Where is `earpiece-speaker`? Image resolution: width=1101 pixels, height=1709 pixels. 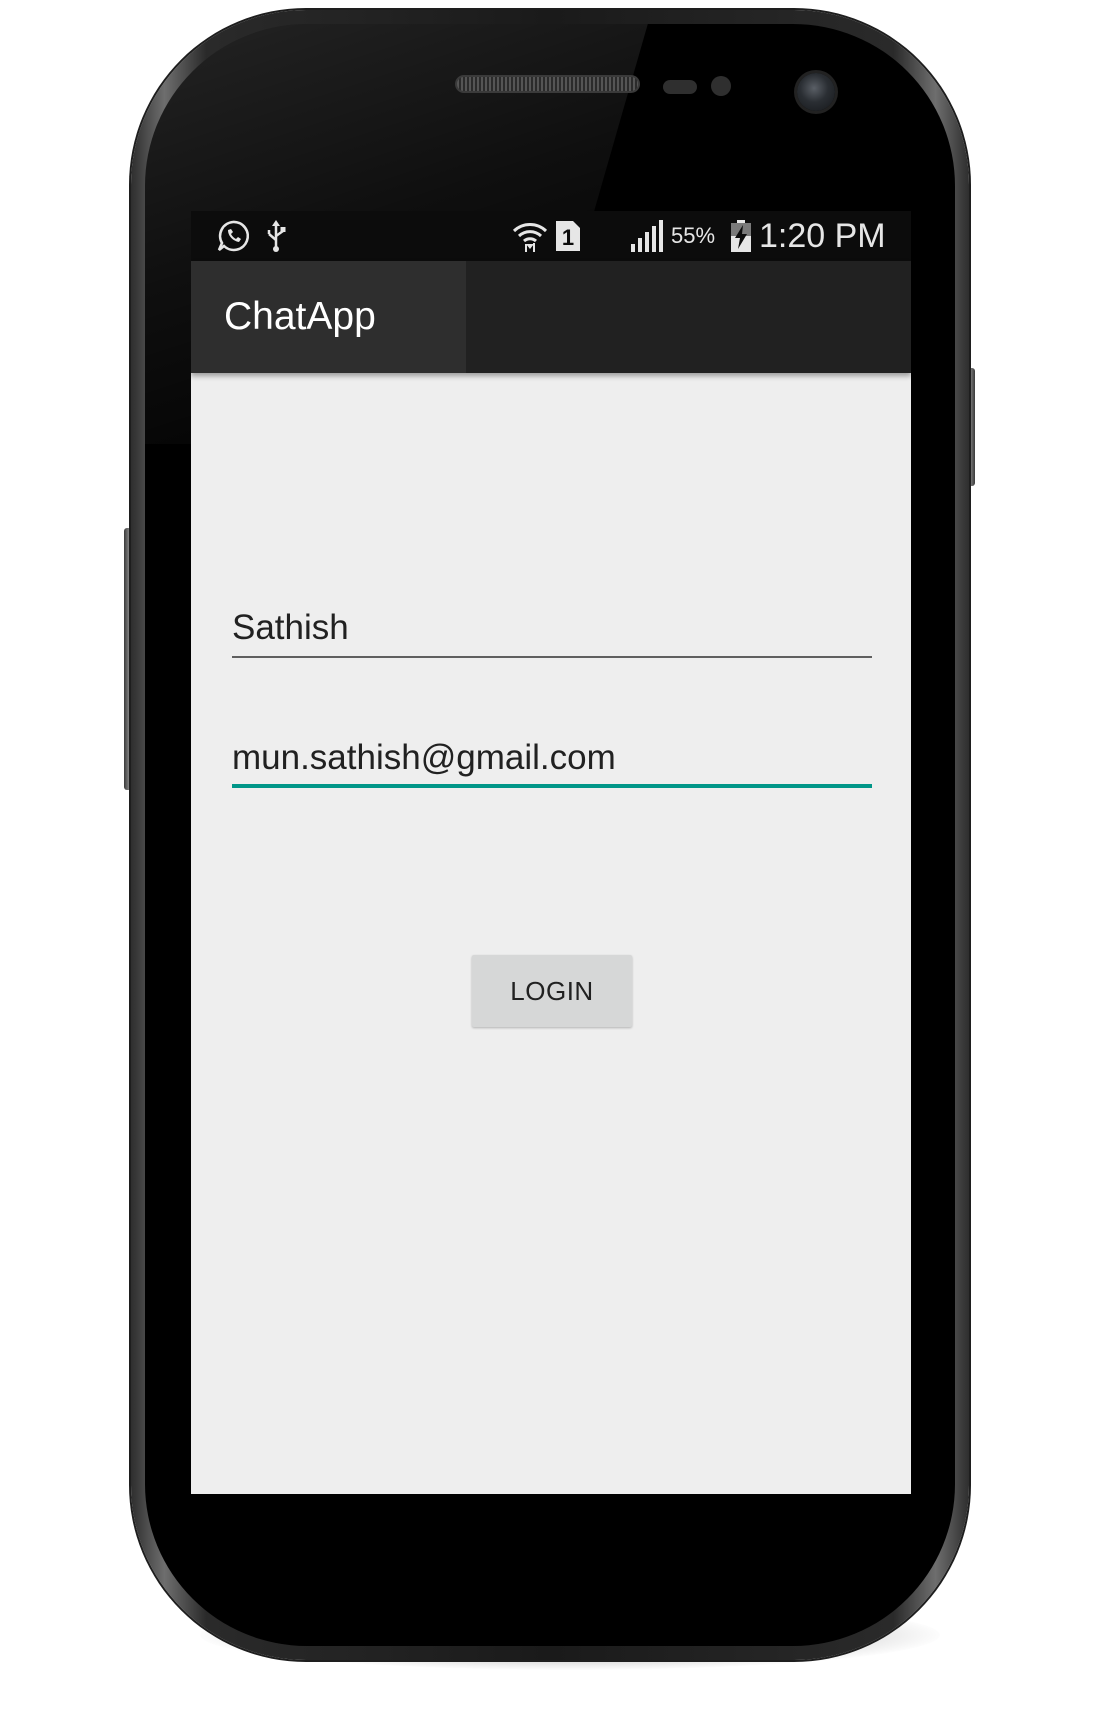
earpiece-speaker is located at coordinates (547, 84).